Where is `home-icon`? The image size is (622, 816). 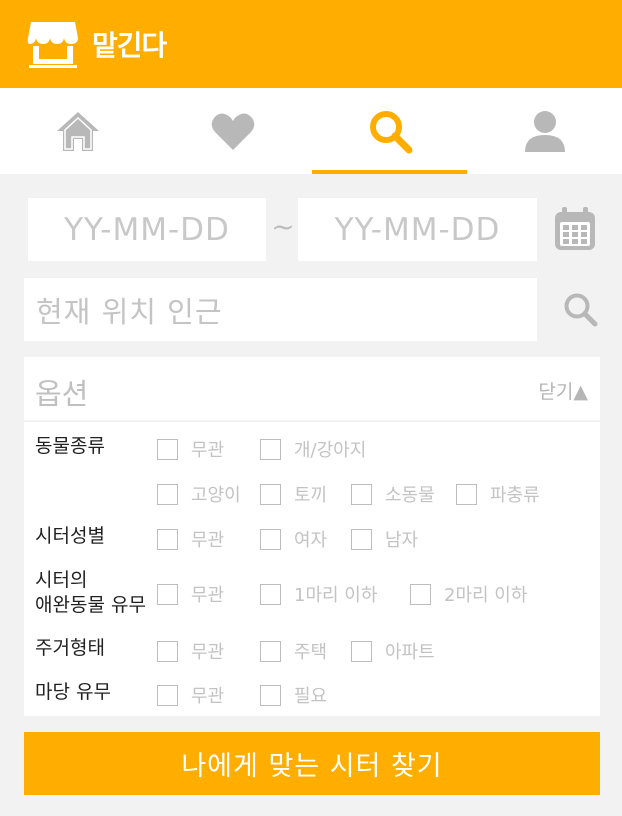 home-icon is located at coordinates (77, 131).